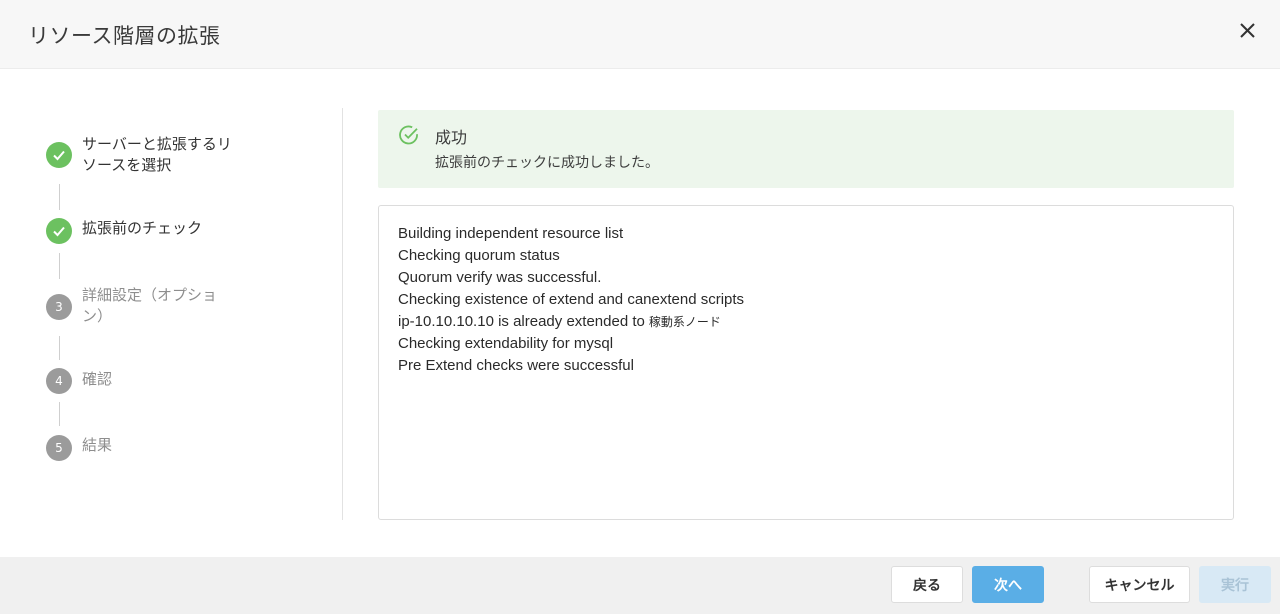 The image size is (1280, 614). I want to click on execute-button: 実行, so click(1235, 584).